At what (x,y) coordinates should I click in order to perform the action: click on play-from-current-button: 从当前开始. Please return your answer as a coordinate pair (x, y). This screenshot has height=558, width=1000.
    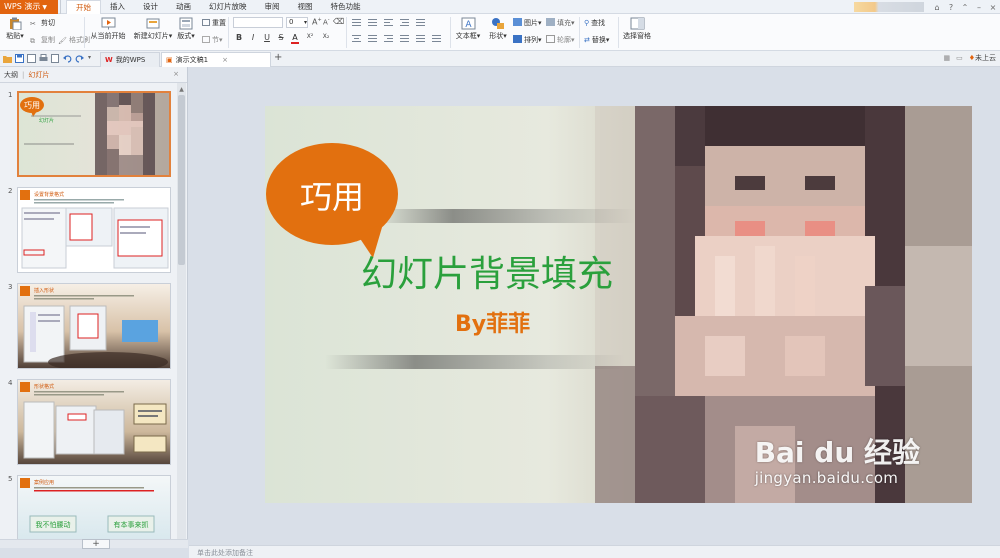
    Looking at the image, I should click on (108, 28).